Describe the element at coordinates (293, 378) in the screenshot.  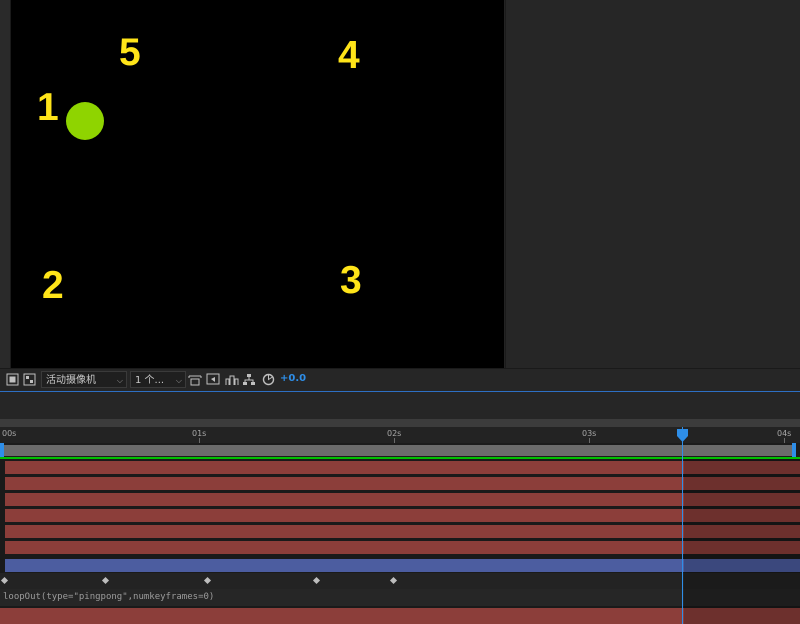
I see `exposure-value: +0.0` at that location.